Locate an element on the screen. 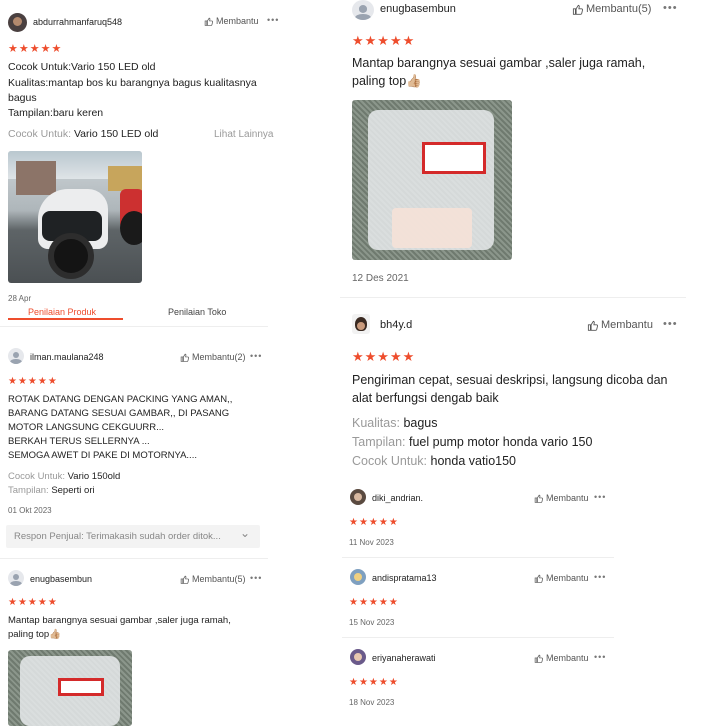  tab-product-reviews: Penilaian Produk is located at coordinates (62, 312).